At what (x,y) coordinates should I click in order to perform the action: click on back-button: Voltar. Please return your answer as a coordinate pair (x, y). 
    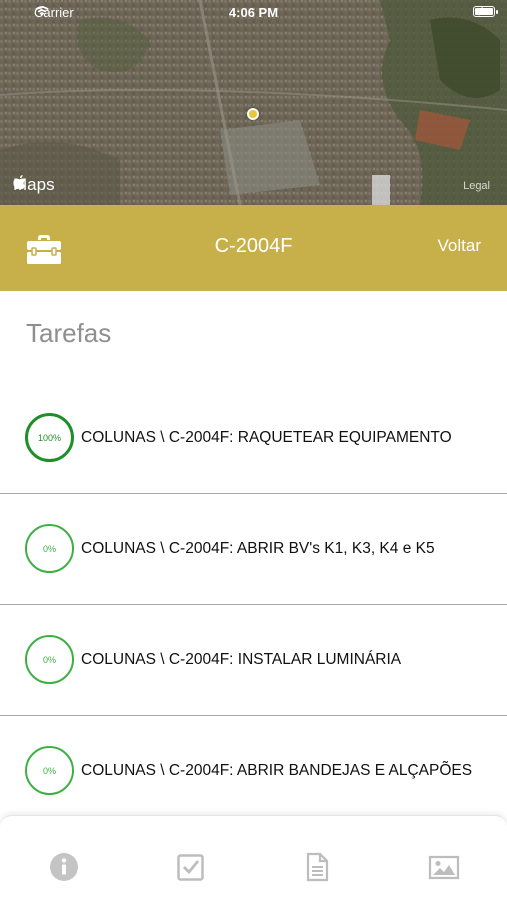
    Looking at the image, I should click on (459, 246).